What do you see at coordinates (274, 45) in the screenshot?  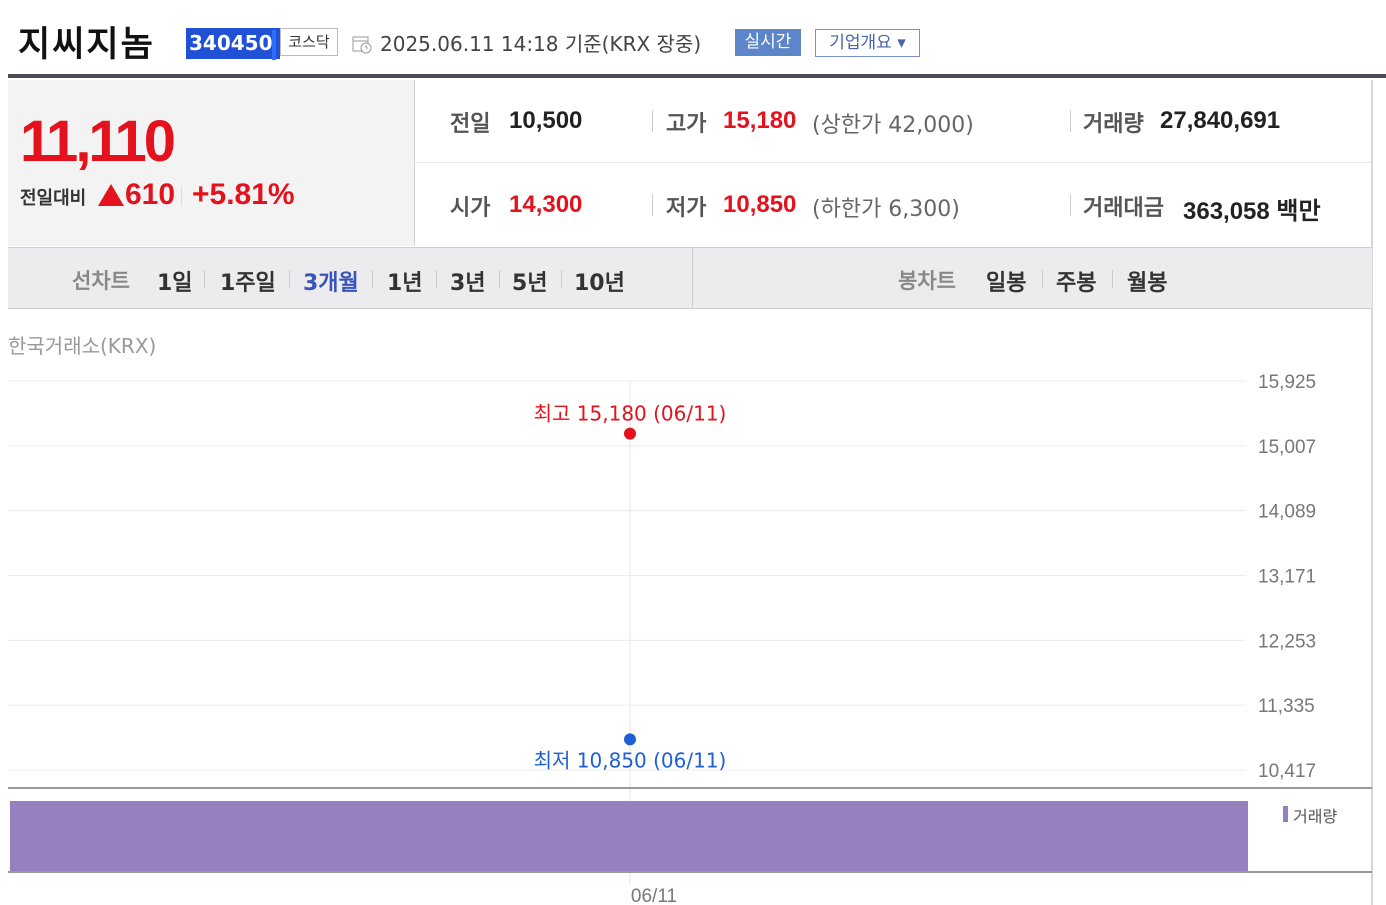 I see `text-cursor` at bounding box center [274, 45].